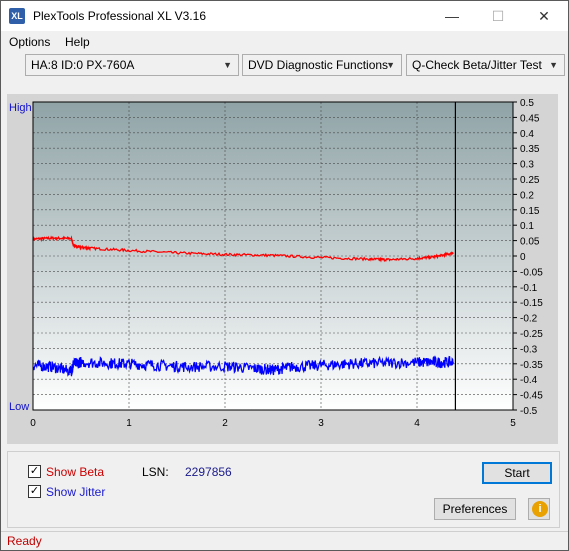 This screenshot has height=551, width=569. I want to click on status-bar: Ready, so click(284, 541).